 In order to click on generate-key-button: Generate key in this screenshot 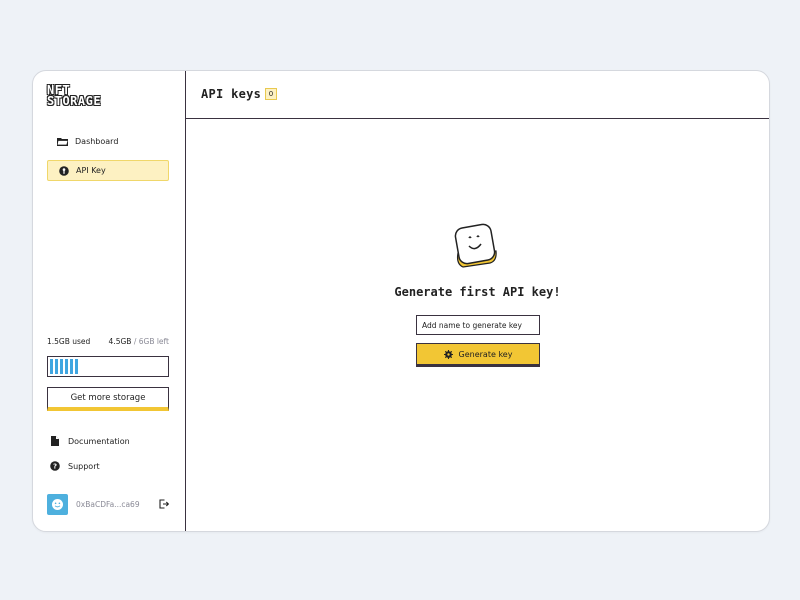, I will do `click(478, 355)`.